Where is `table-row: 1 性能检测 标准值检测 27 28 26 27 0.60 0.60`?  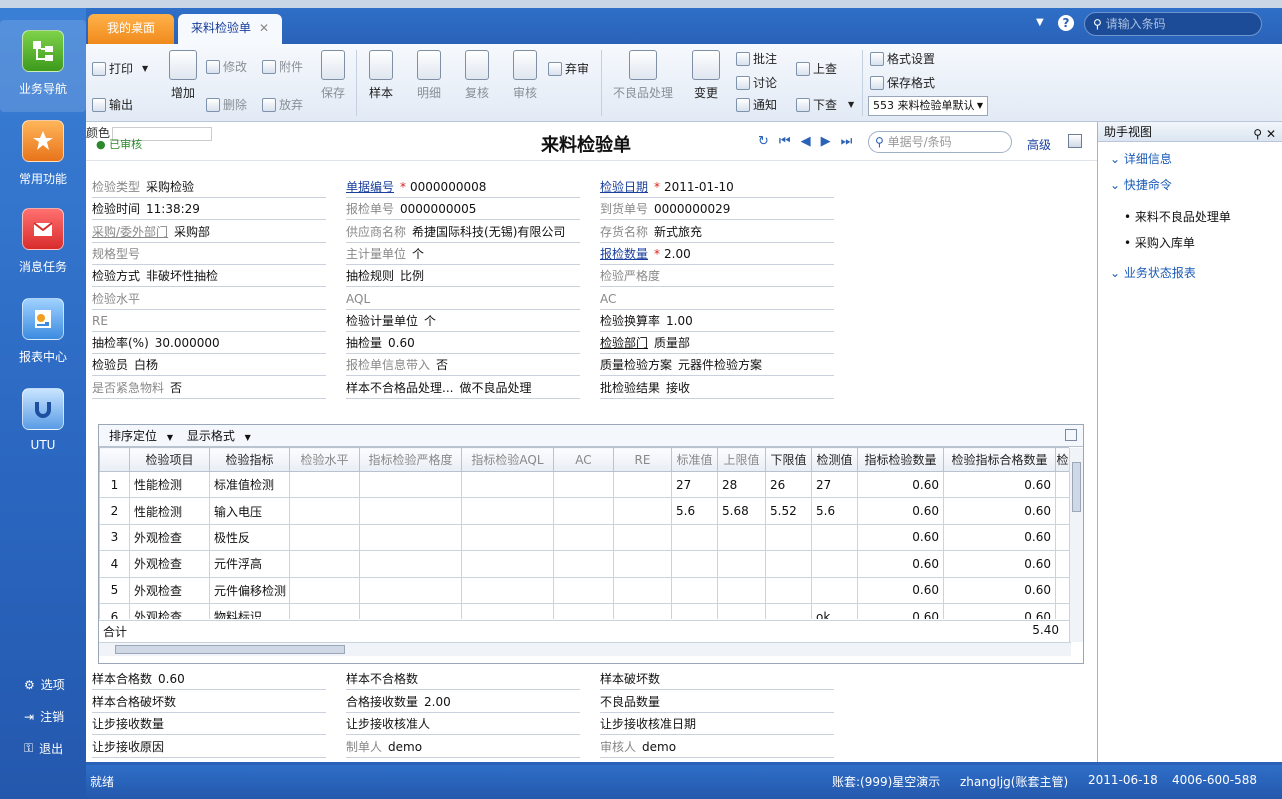
table-row: 1 性能检测 标准值检测 27 28 26 27 0.60 0.60 is located at coordinates (584, 484).